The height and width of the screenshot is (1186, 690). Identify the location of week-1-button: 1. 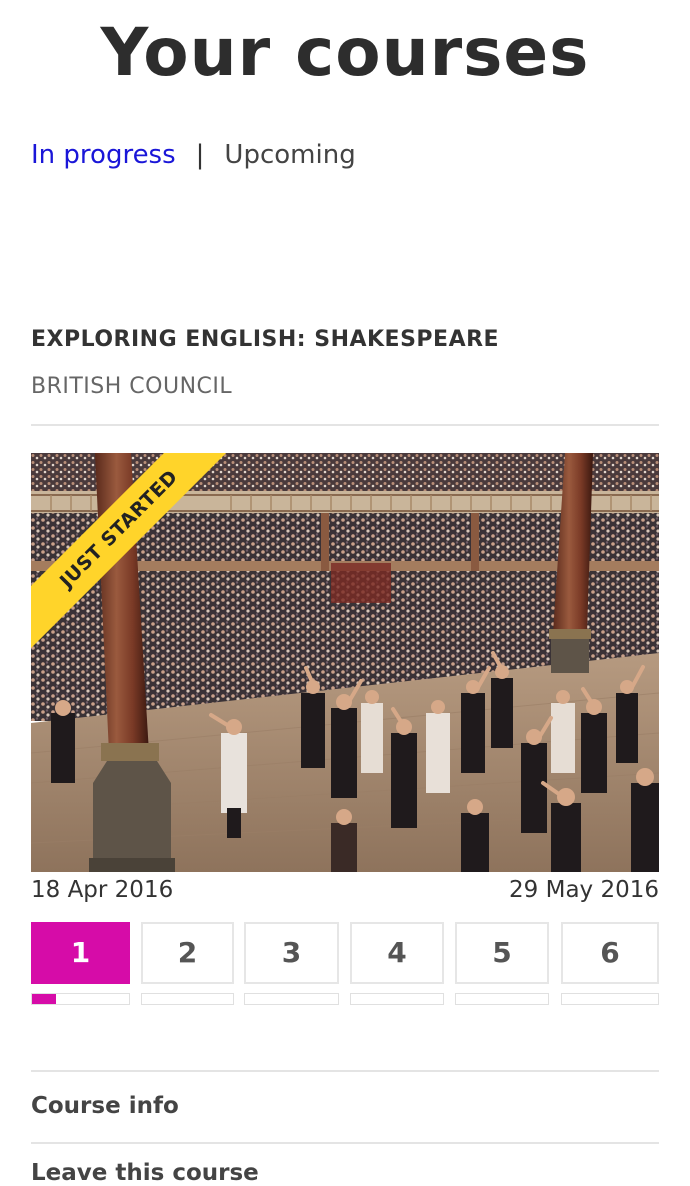
(80, 953).